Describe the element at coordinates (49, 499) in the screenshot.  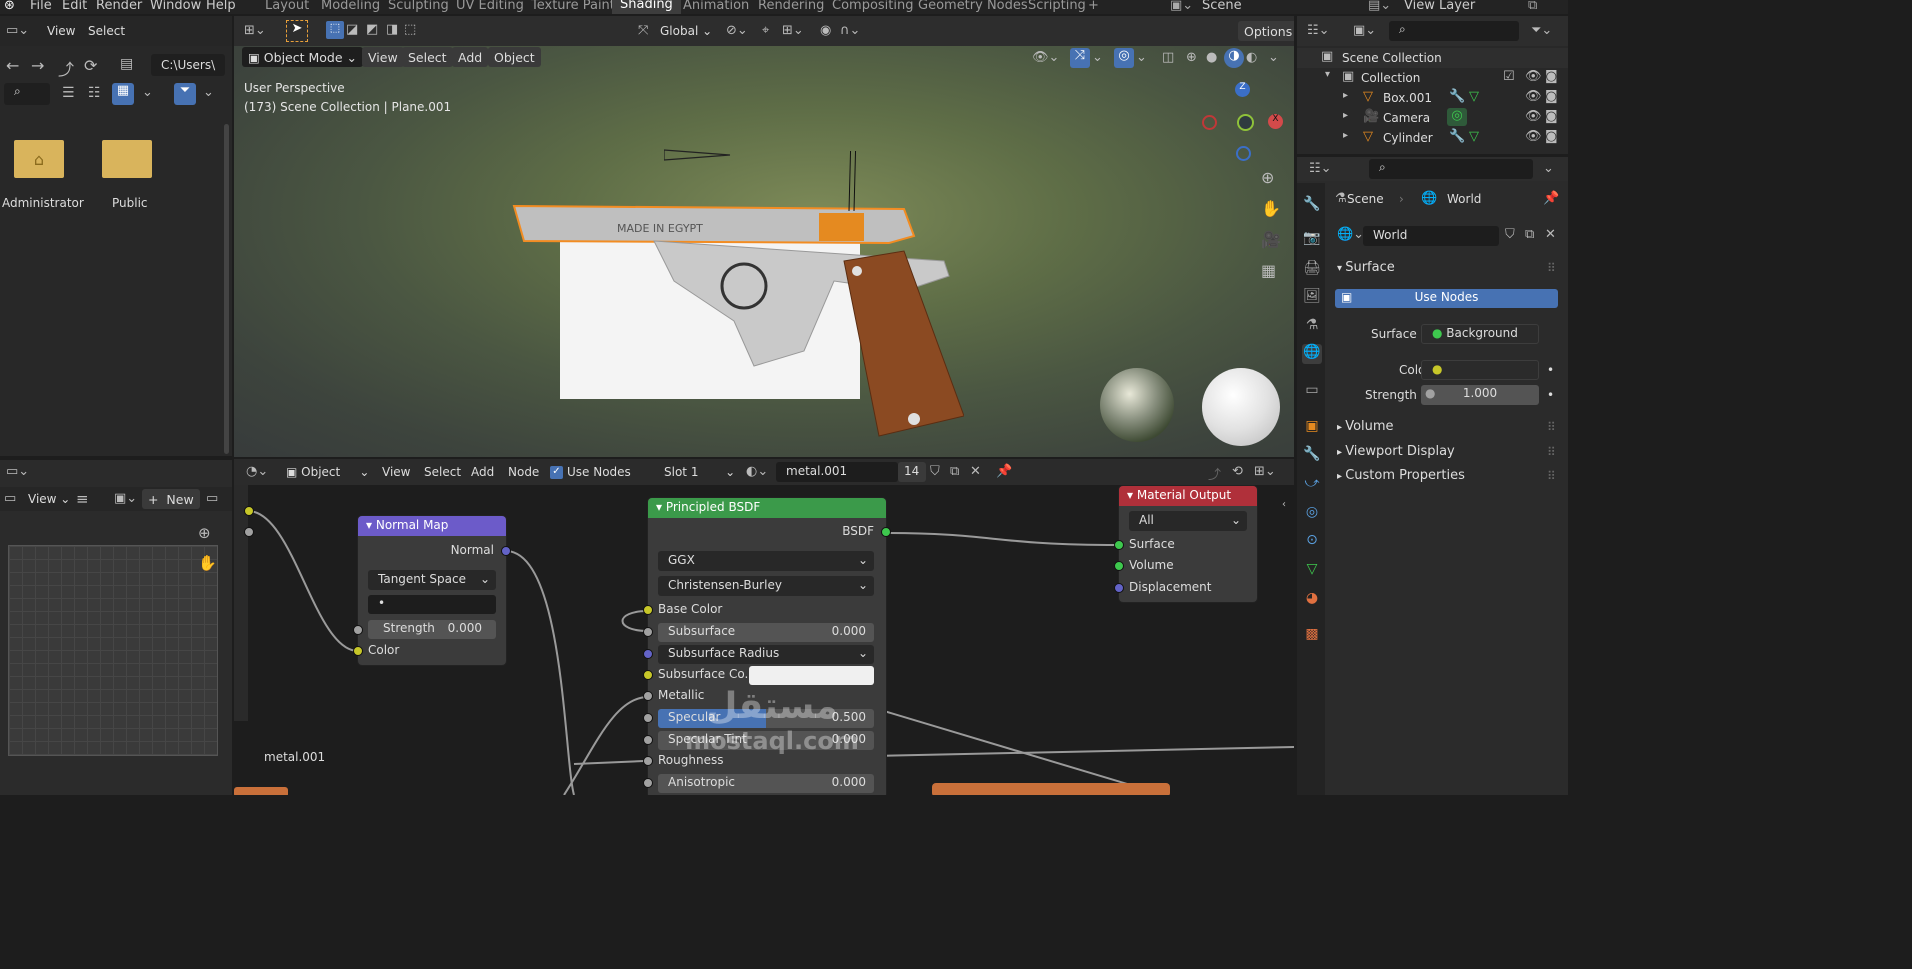
I see `ie-view-menu: View ⌄` at that location.